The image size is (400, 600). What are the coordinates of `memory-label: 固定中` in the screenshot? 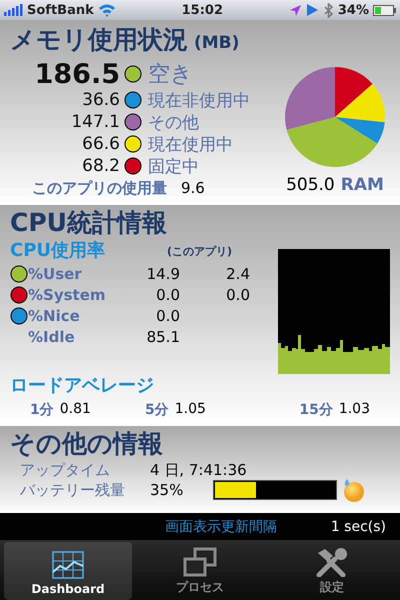 It's located at (173, 167).